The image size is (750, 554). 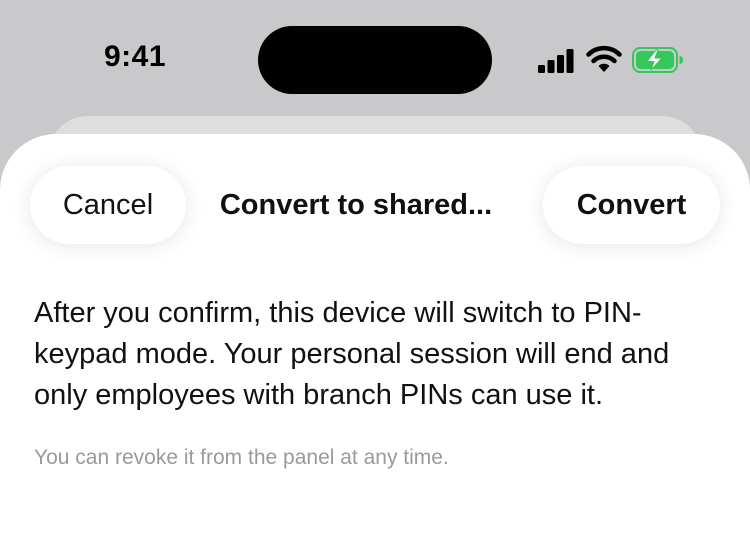 I want to click on status-time: 9:41, so click(x=135, y=56).